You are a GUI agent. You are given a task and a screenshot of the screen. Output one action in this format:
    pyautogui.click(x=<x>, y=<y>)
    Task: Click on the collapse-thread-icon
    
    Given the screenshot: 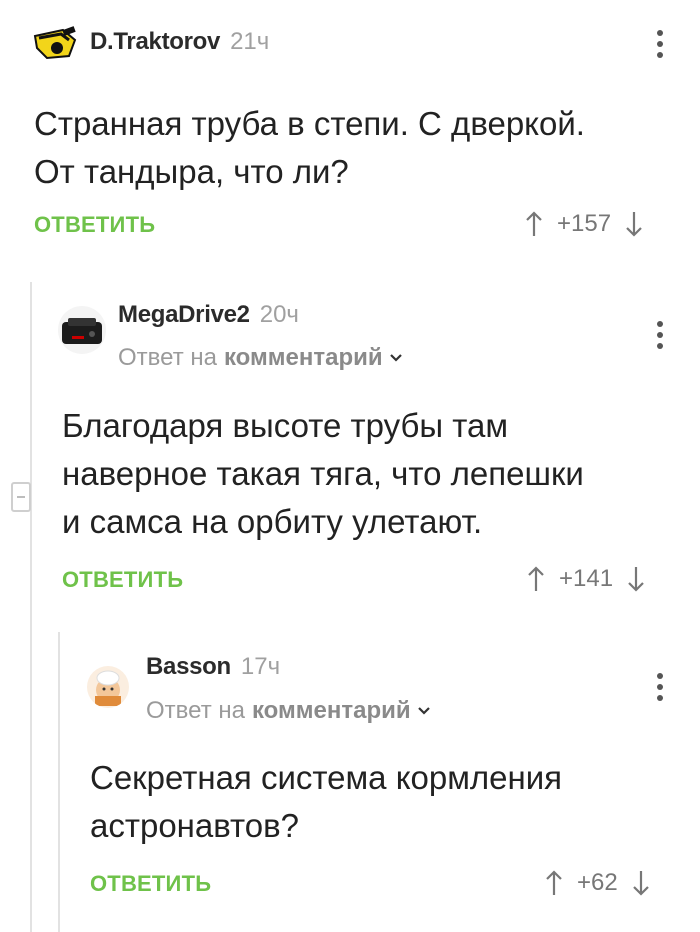 What is the action you would take?
    pyautogui.click(x=21, y=497)
    